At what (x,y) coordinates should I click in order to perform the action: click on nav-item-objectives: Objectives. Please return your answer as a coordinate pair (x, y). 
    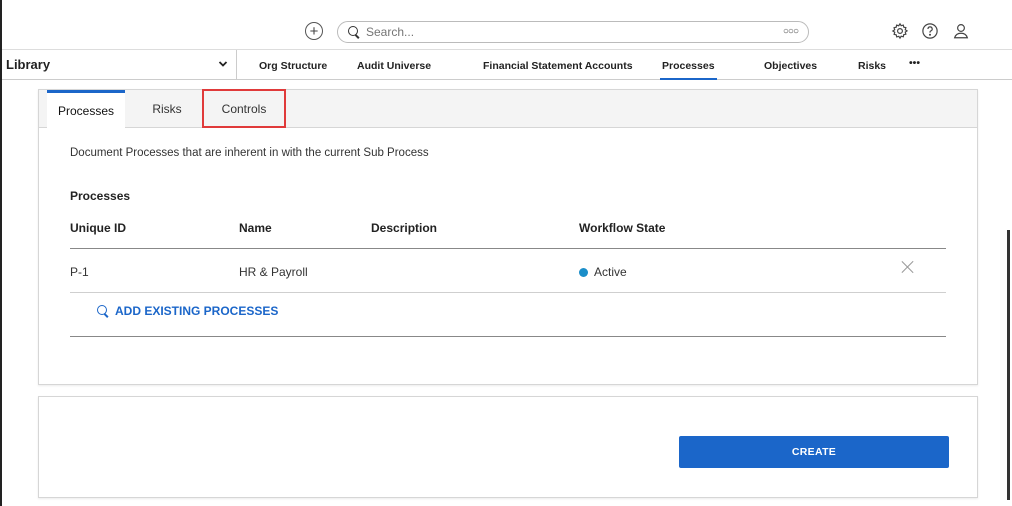
    Looking at the image, I should click on (790, 66).